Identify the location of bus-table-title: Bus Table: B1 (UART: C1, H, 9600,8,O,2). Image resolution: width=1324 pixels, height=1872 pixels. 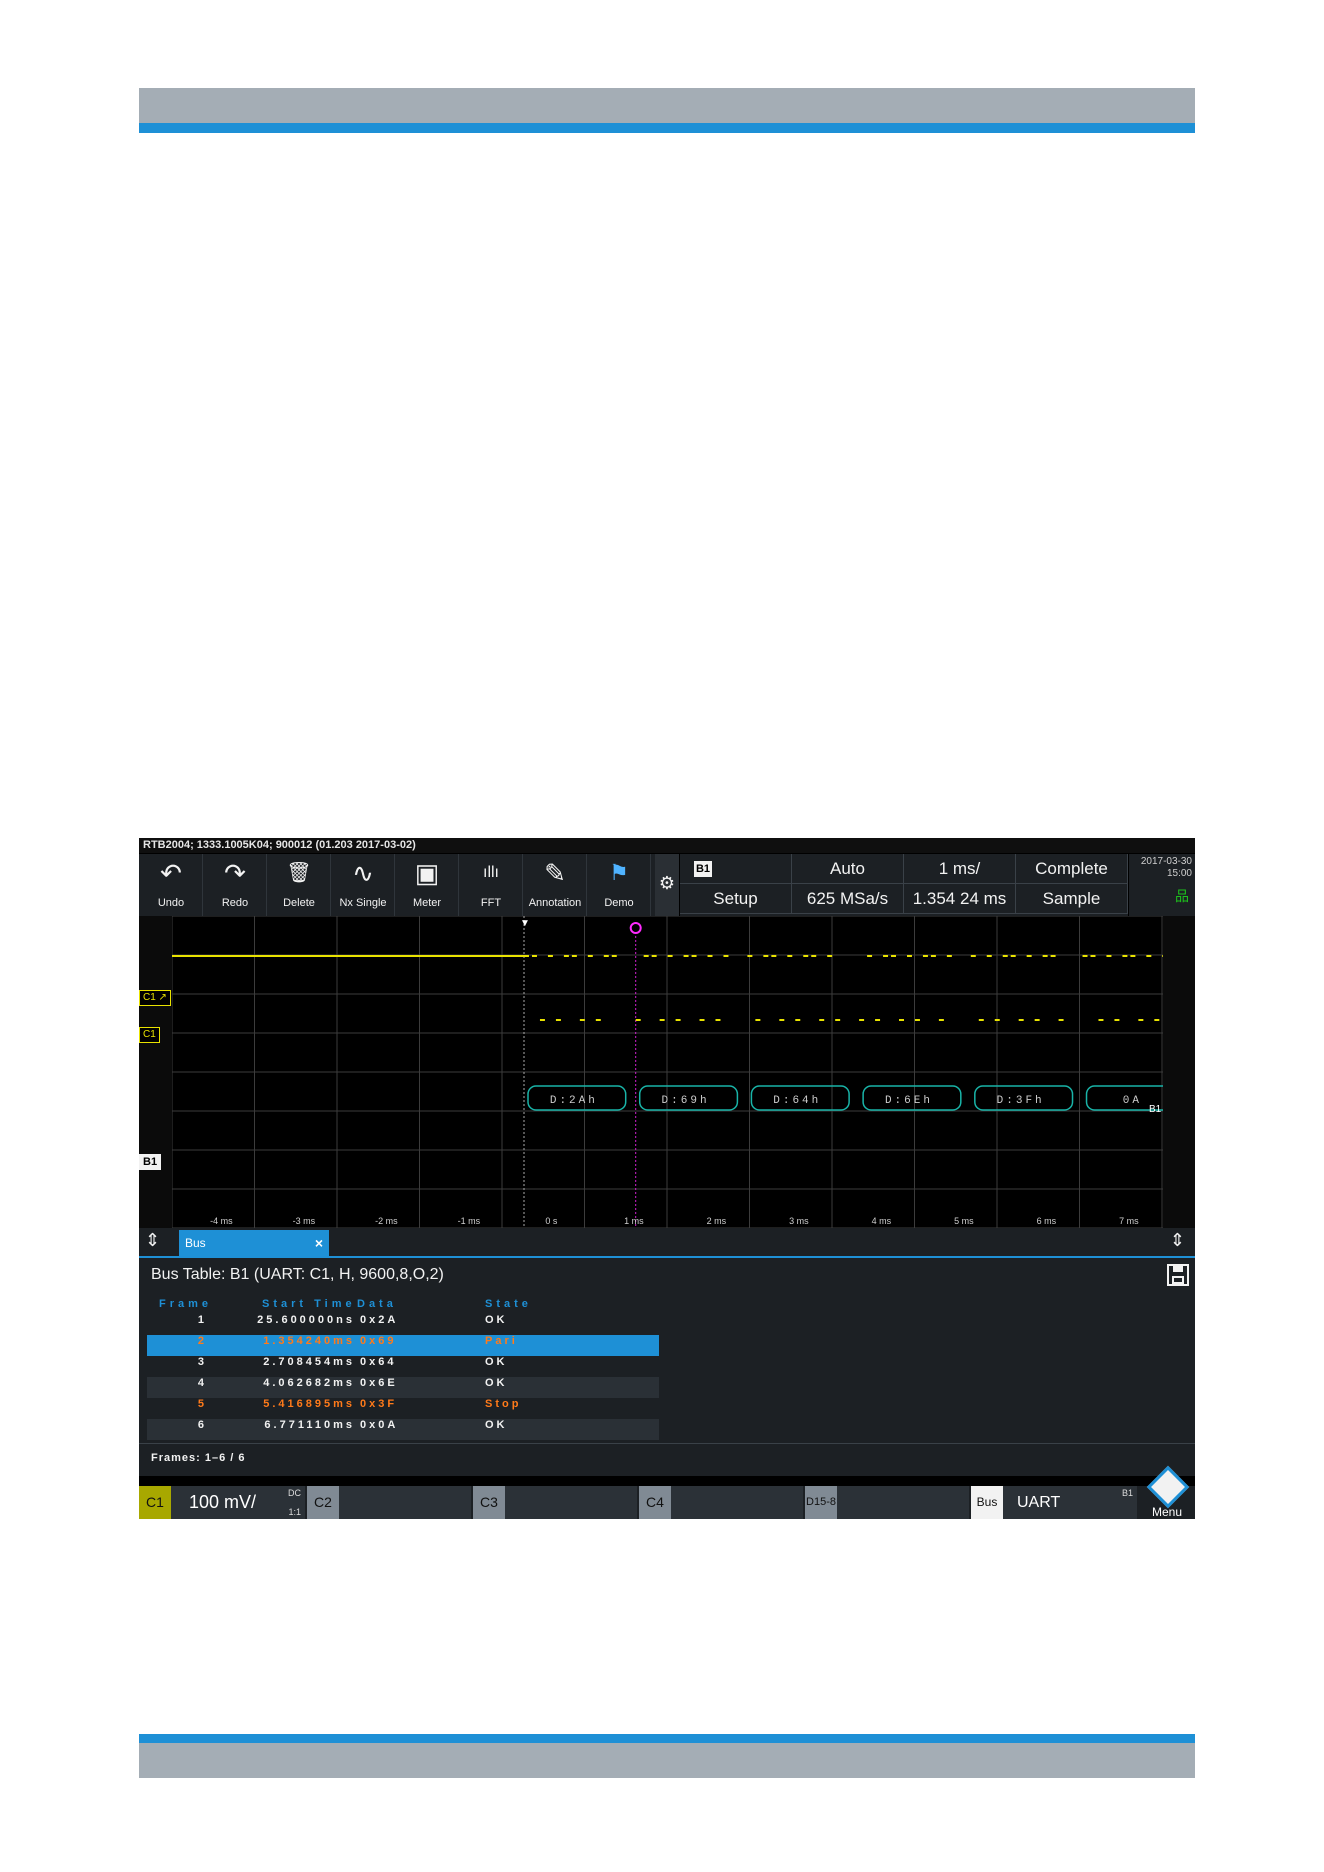
(297, 1274).